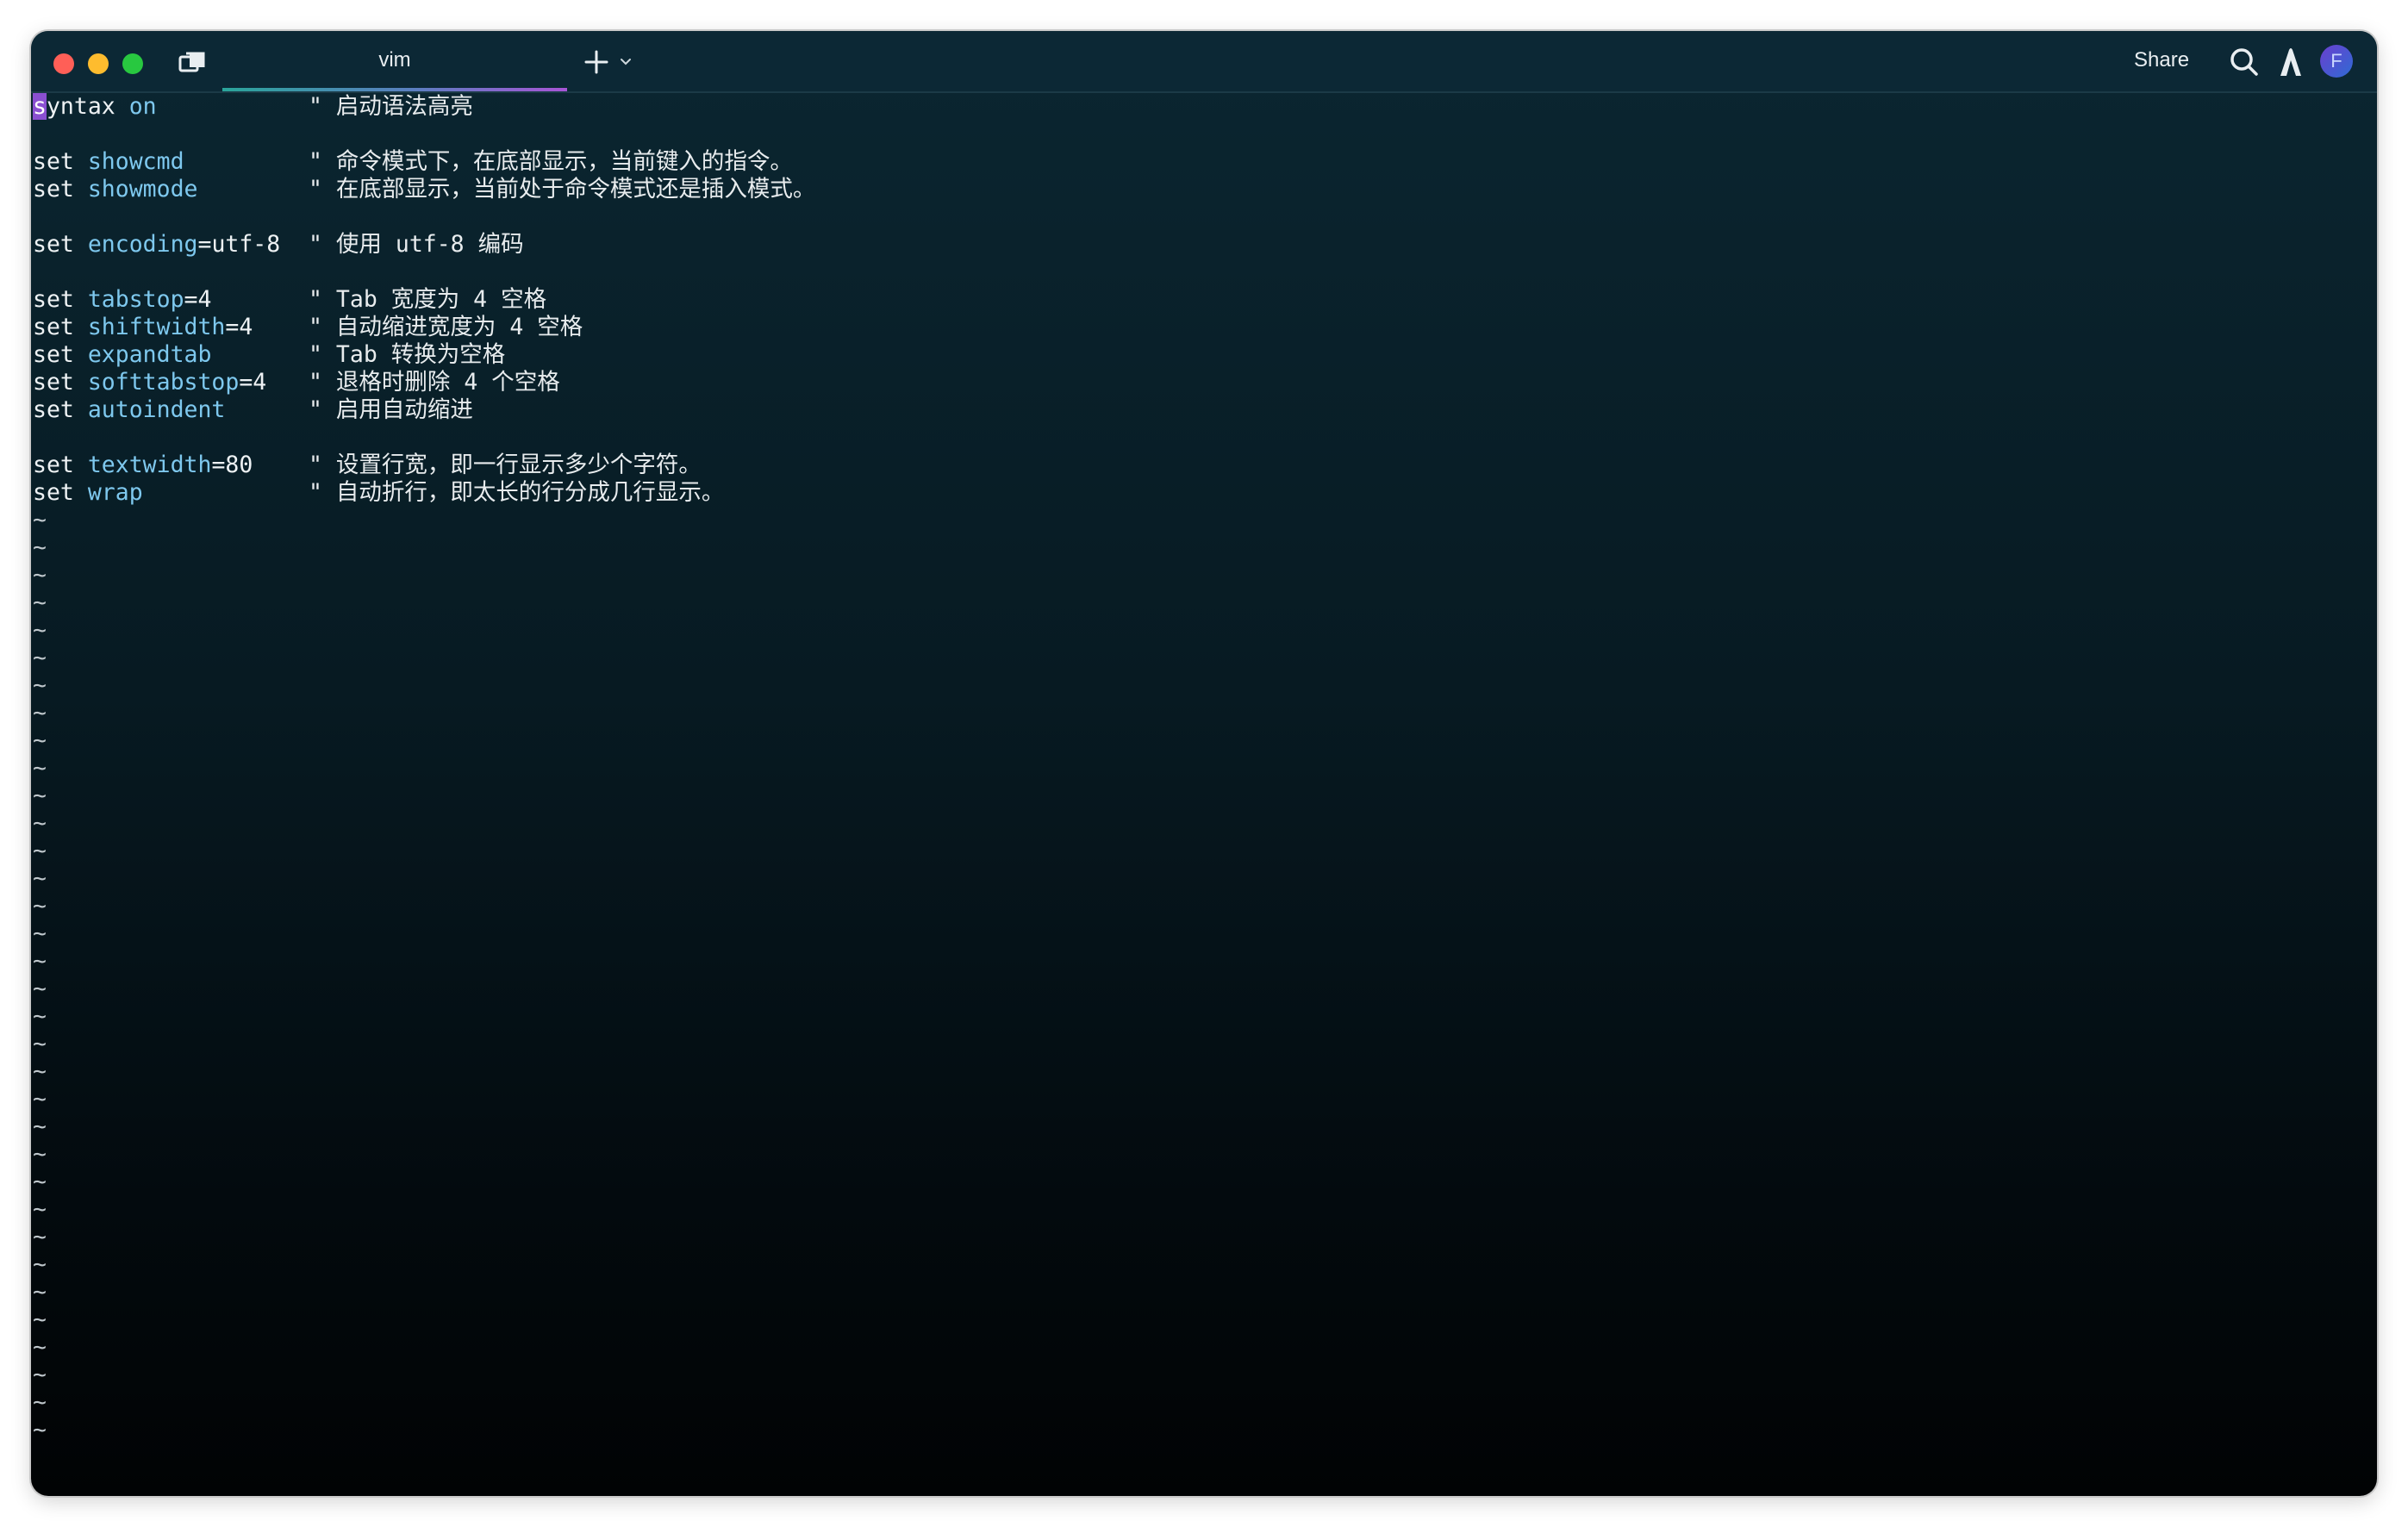  I want to click on option-name: expandtab, so click(150, 354).